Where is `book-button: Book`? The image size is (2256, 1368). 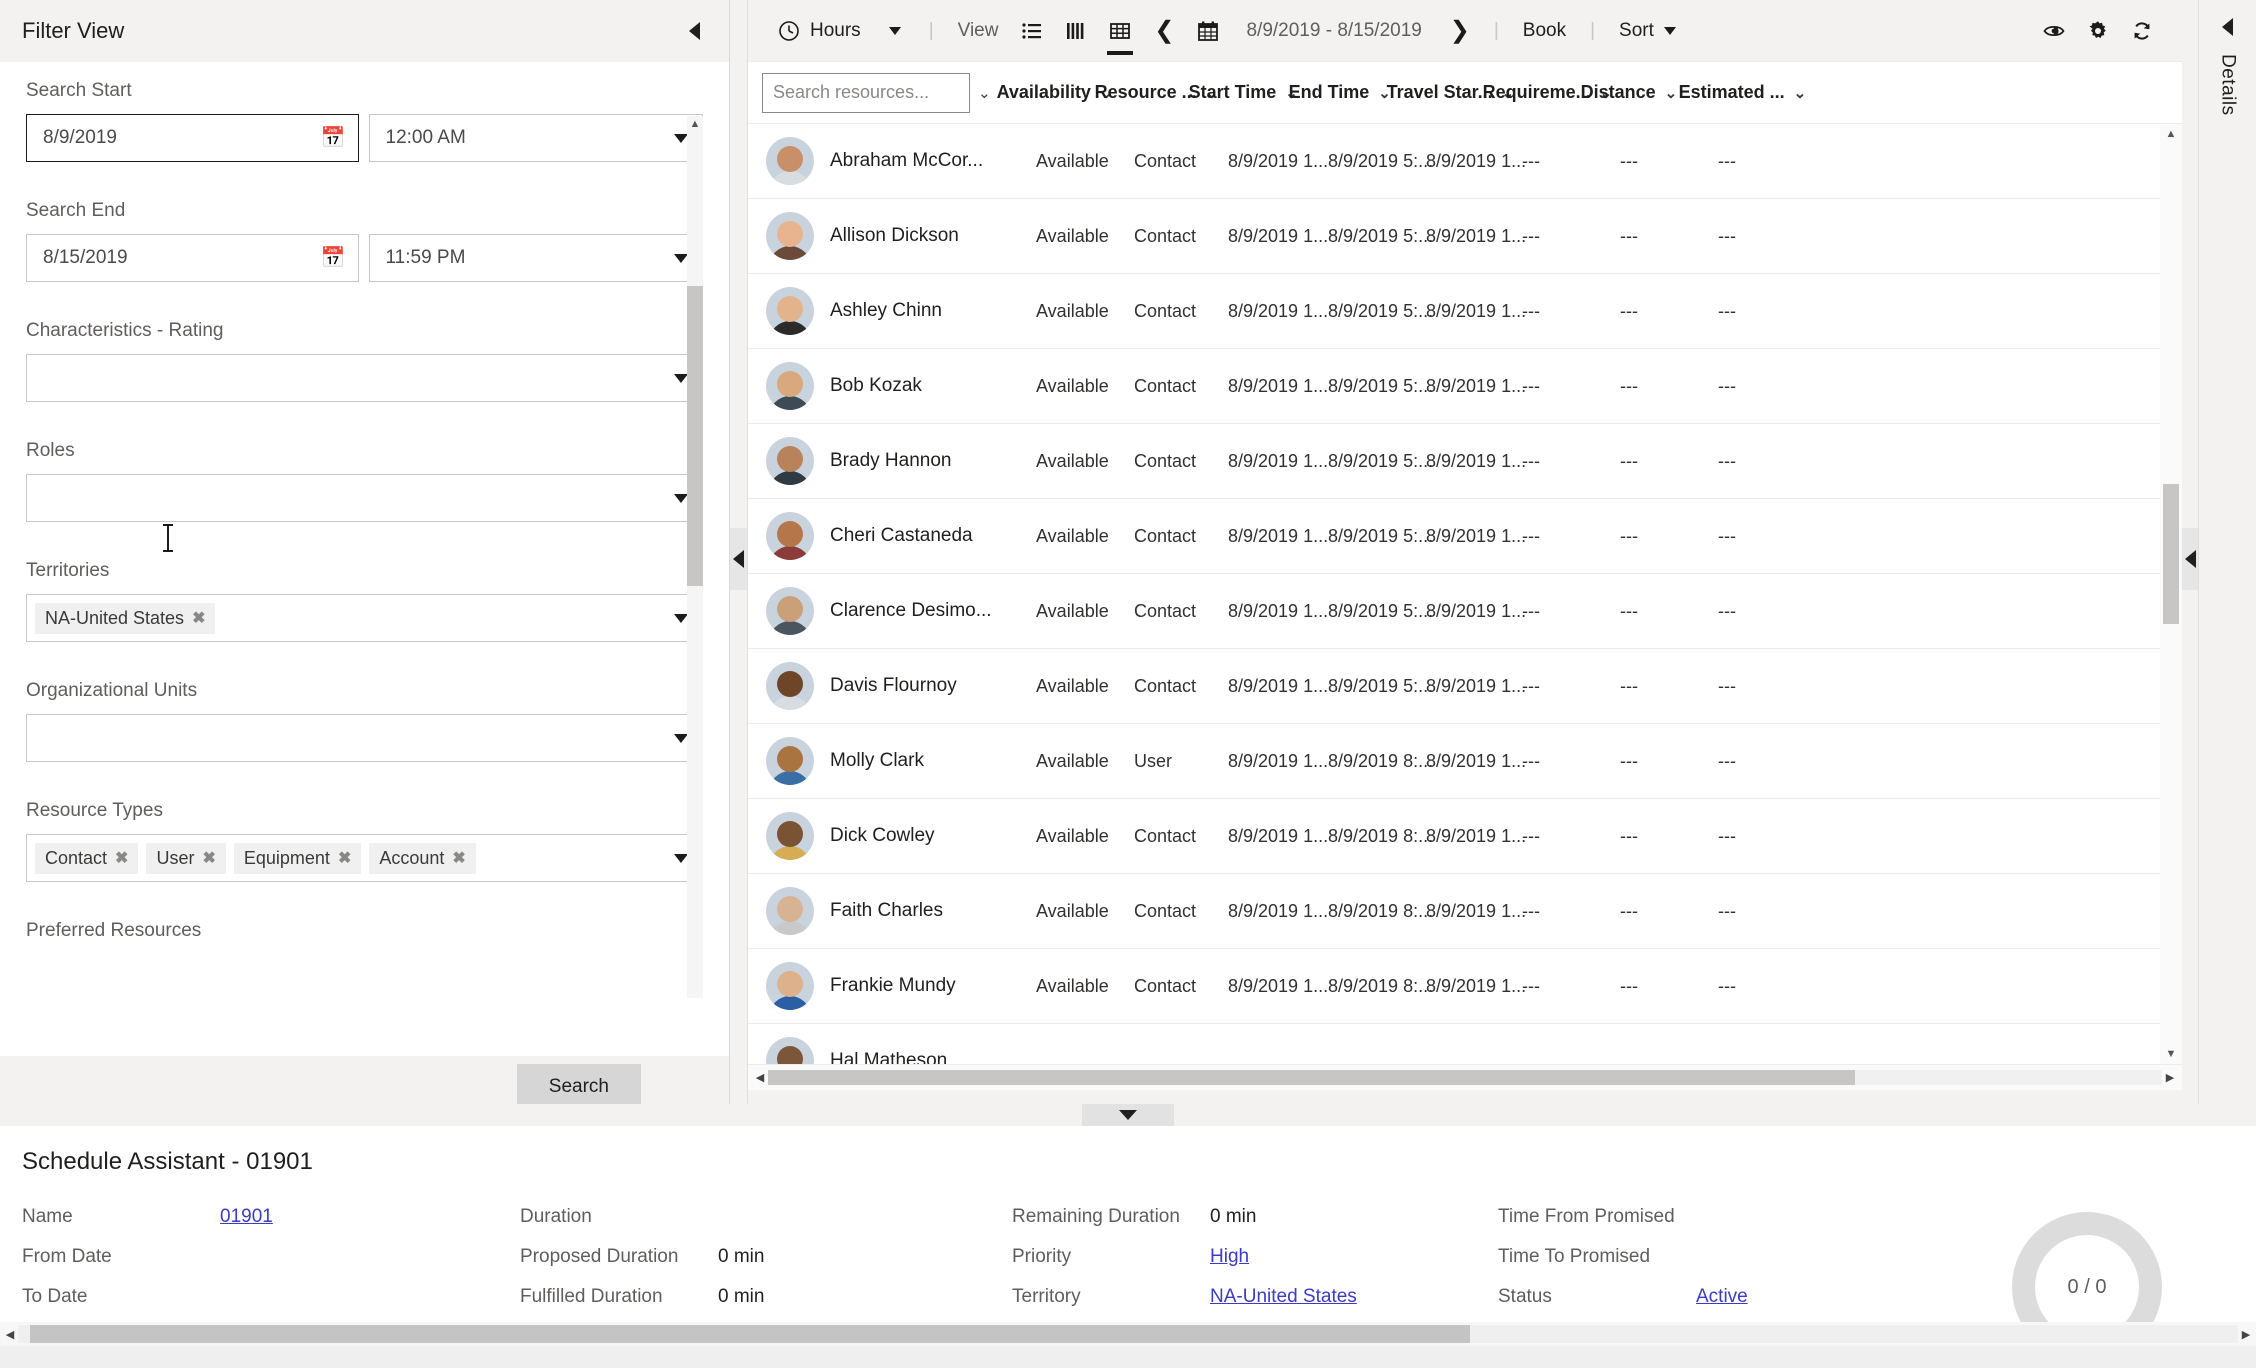 book-button: Book is located at coordinates (1544, 31).